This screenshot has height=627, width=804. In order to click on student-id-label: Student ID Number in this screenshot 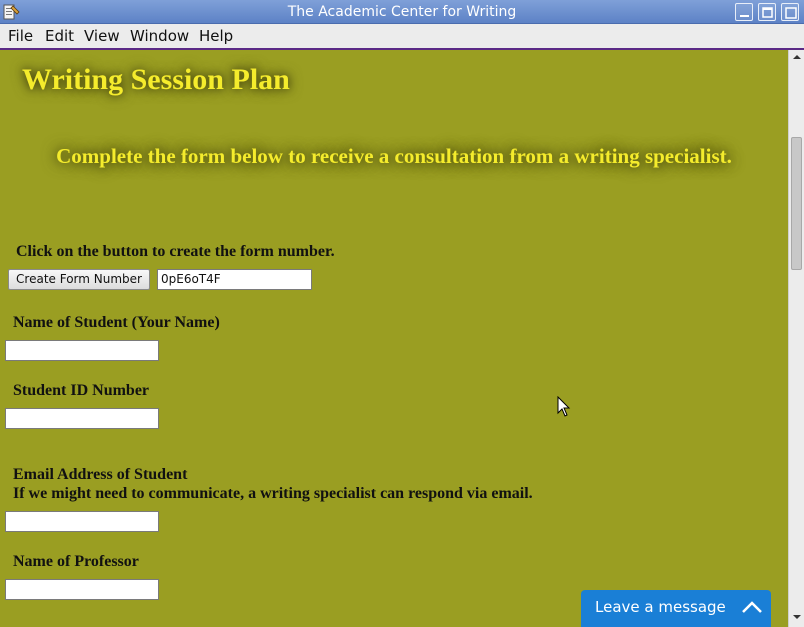, I will do `click(81, 390)`.